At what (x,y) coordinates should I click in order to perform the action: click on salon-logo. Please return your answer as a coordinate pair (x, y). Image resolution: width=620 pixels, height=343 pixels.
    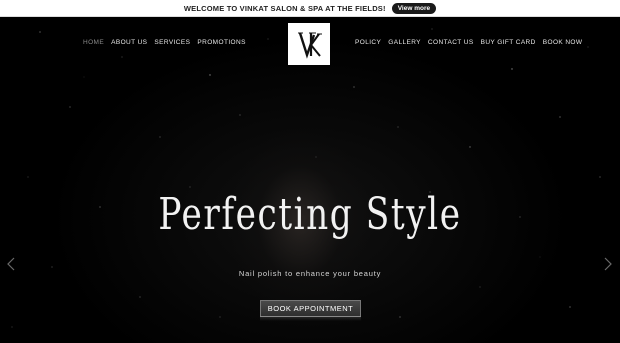
    Looking at the image, I should click on (309, 44).